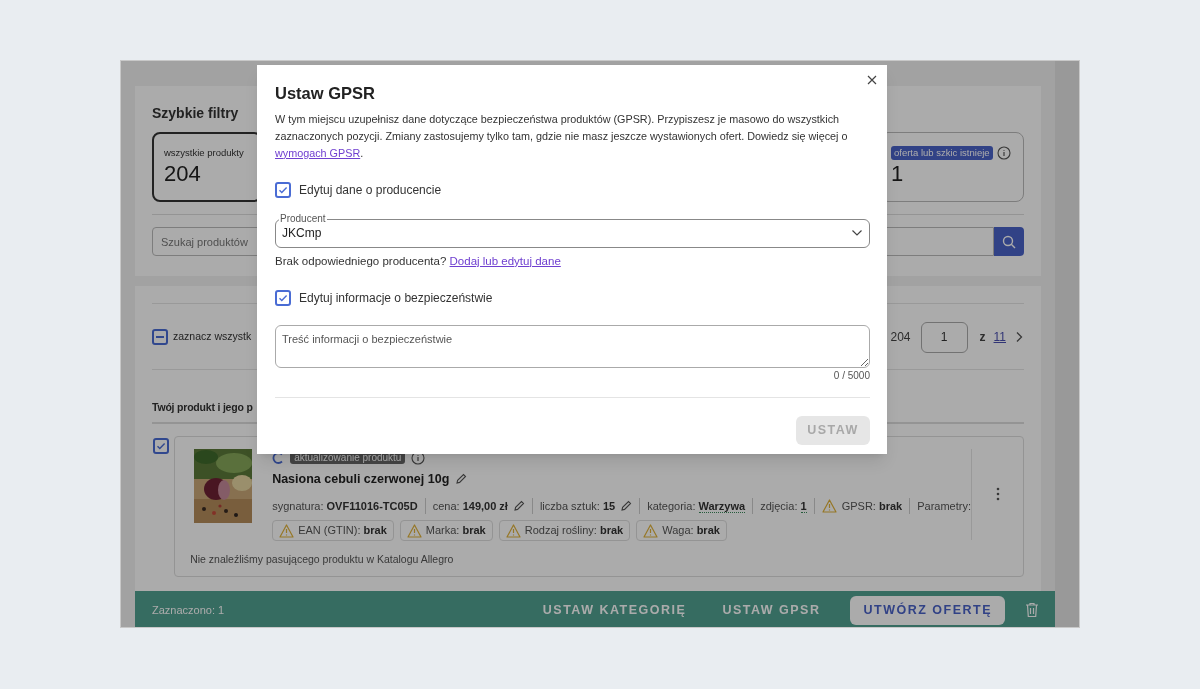  I want to click on checkbox-label: Edytuj informacje o bezpieczeństwie, so click(396, 298).